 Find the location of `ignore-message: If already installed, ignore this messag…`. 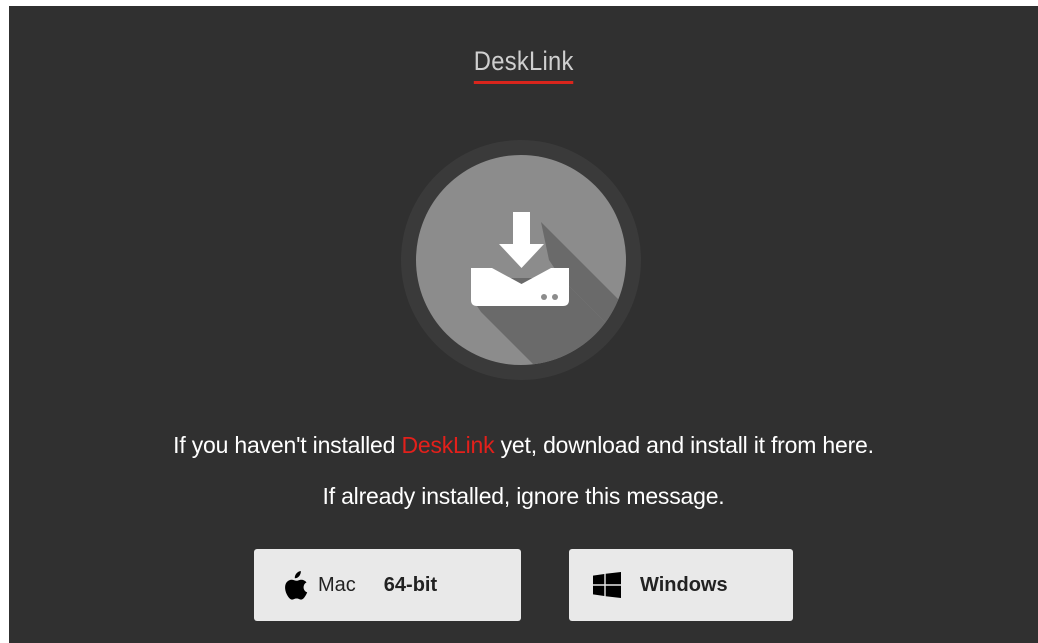

ignore-message: If already installed, ignore this messag… is located at coordinates (523, 496).